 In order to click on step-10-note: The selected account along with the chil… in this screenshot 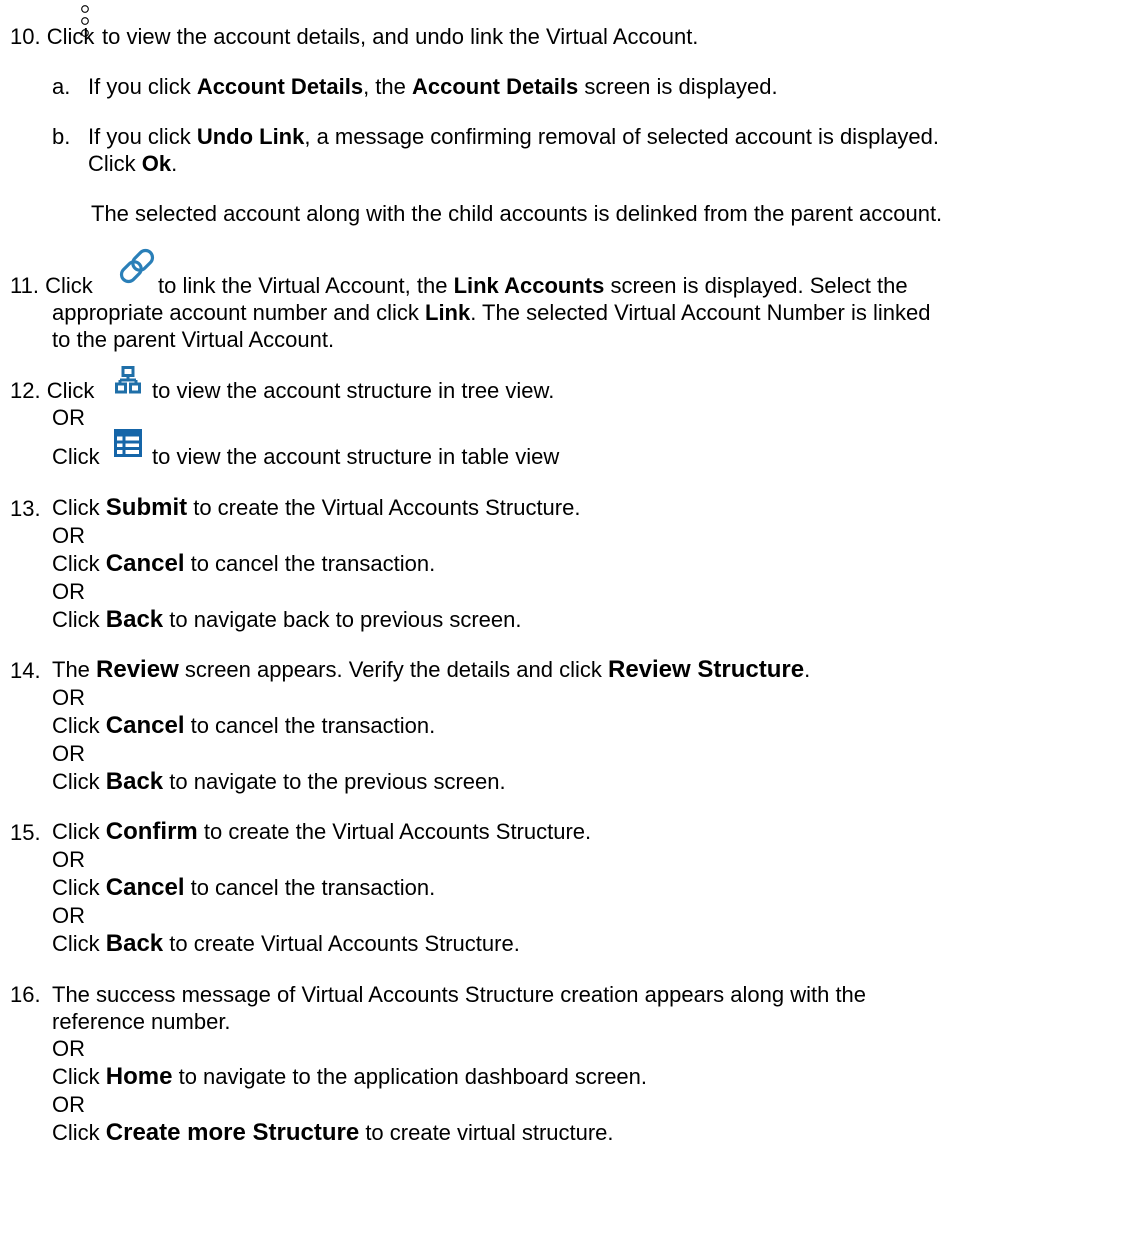, I will do `click(517, 213)`.